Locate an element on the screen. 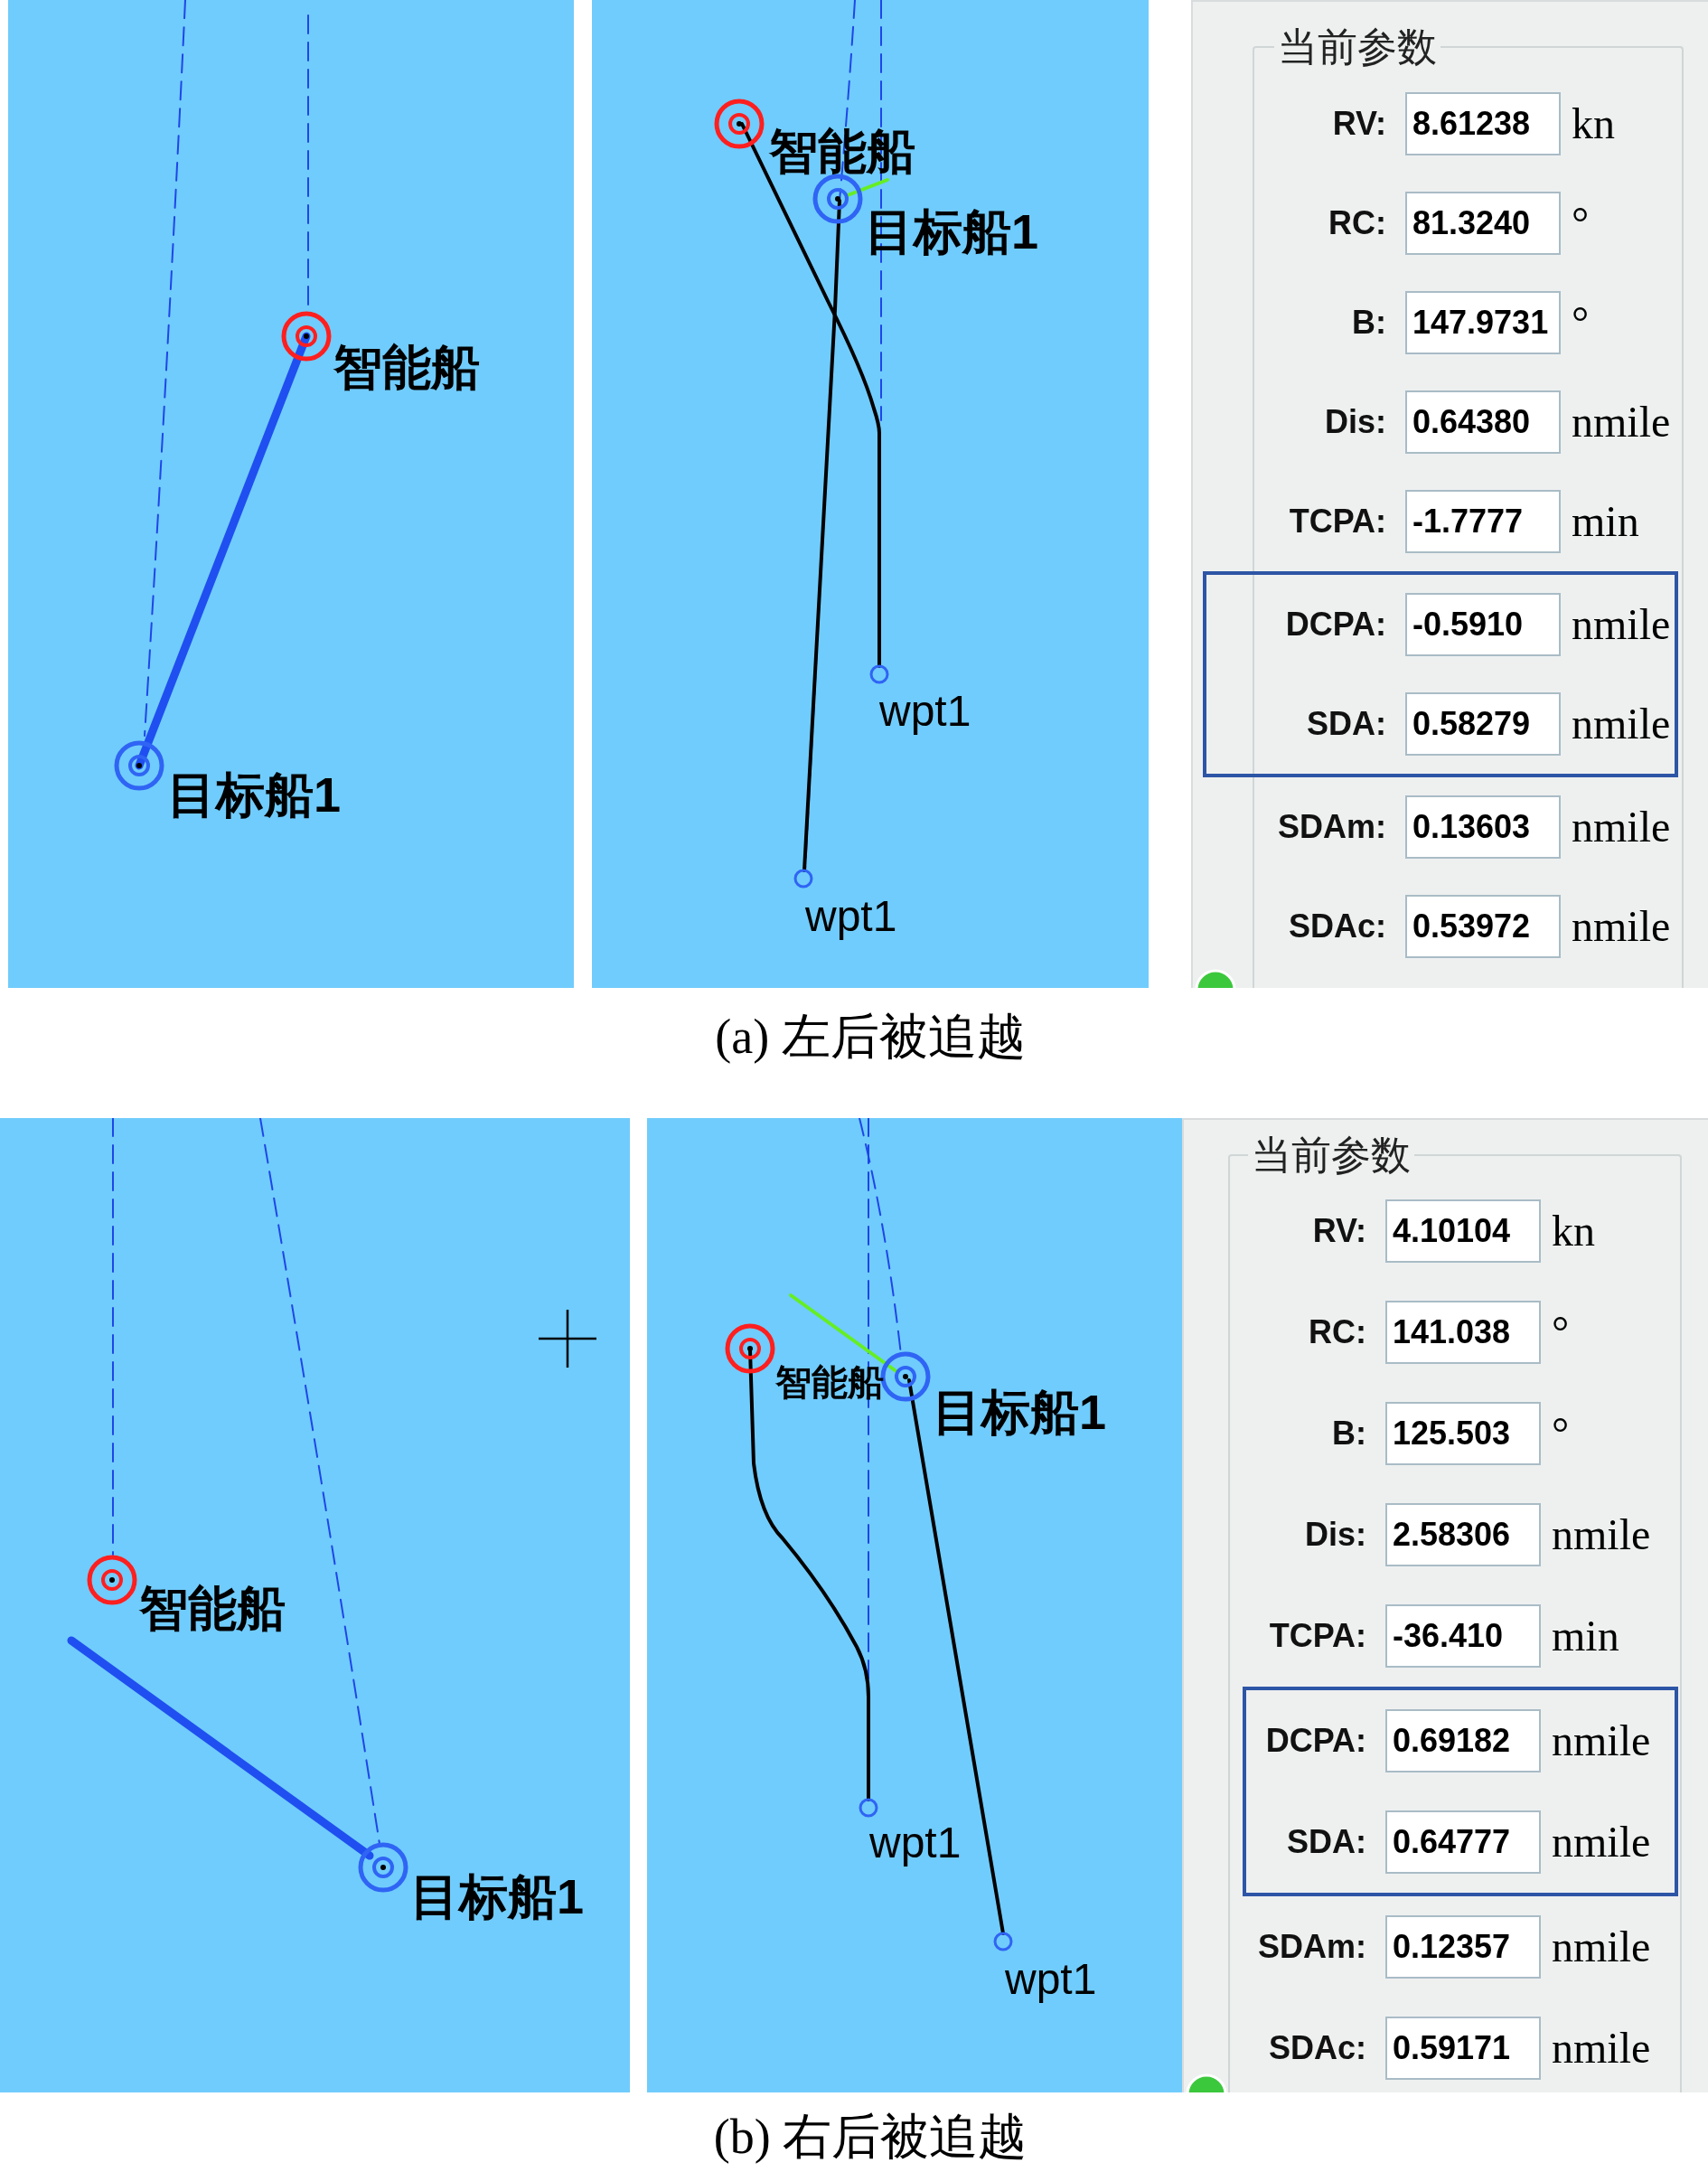 The image size is (1708, 2172). value-field: 4.10104 is located at coordinates (1463, 1231).